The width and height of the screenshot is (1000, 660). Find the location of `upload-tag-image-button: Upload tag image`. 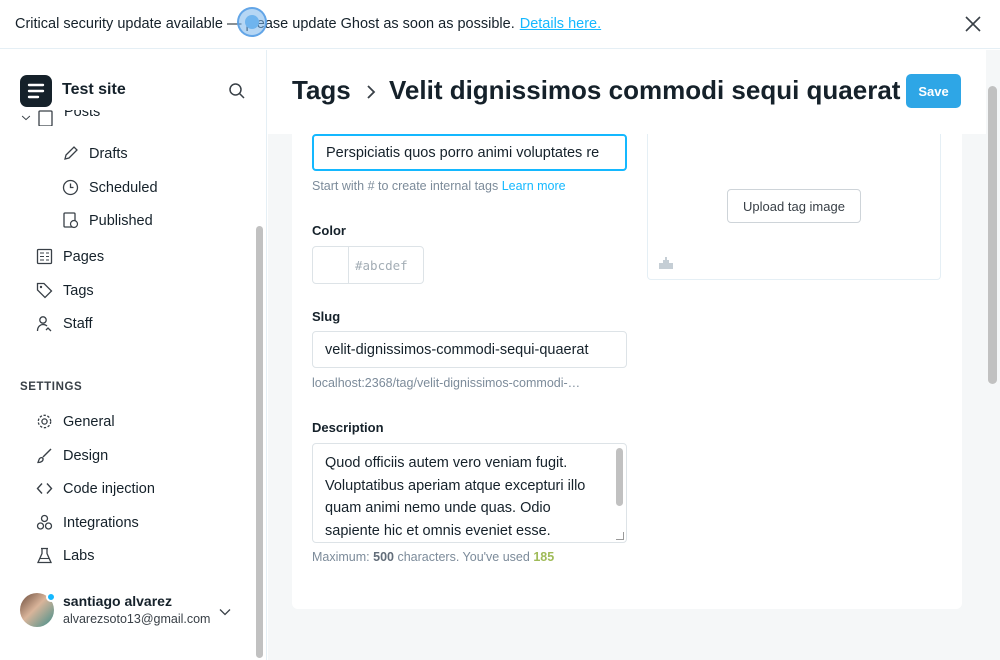

upload-tag-image-button: Upload tag image is located at coordinates (794, 206).